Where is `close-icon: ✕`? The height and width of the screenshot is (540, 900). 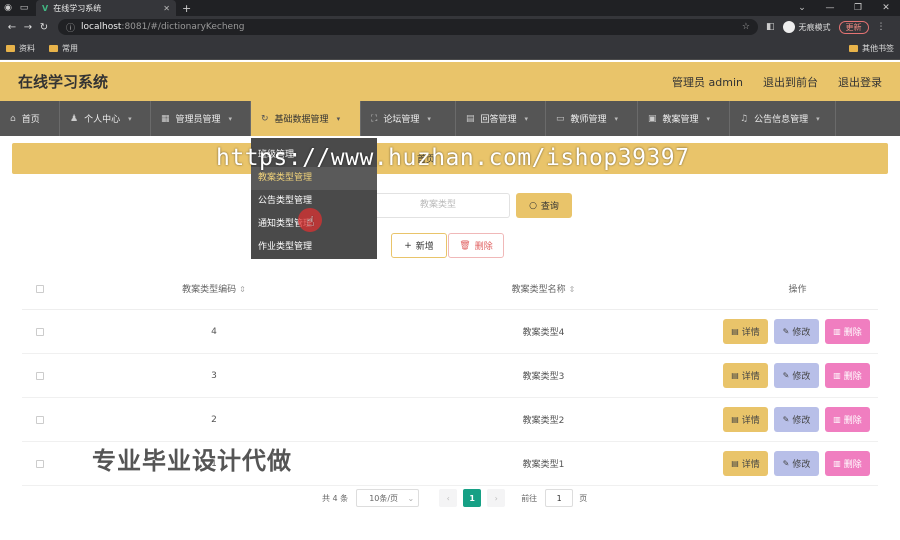 close-icon: ✕ is located at coordinates (886, 8).